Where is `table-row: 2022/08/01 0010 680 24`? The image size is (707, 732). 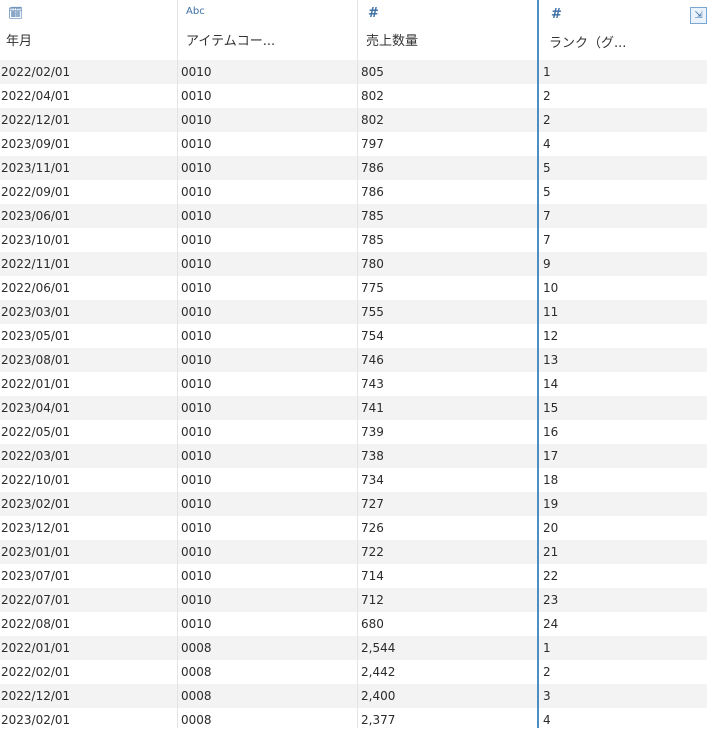
table-row: 2022/08/01 0010 680 24 is located at coordinates (353, 624).